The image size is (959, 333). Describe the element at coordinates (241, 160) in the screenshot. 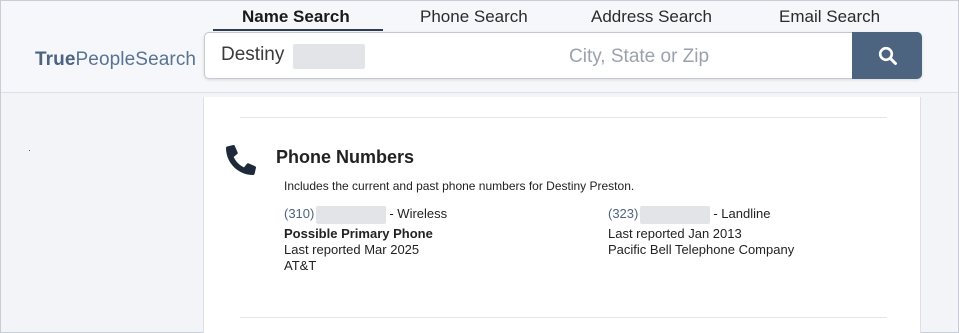

I see `phone-icon` at that location.